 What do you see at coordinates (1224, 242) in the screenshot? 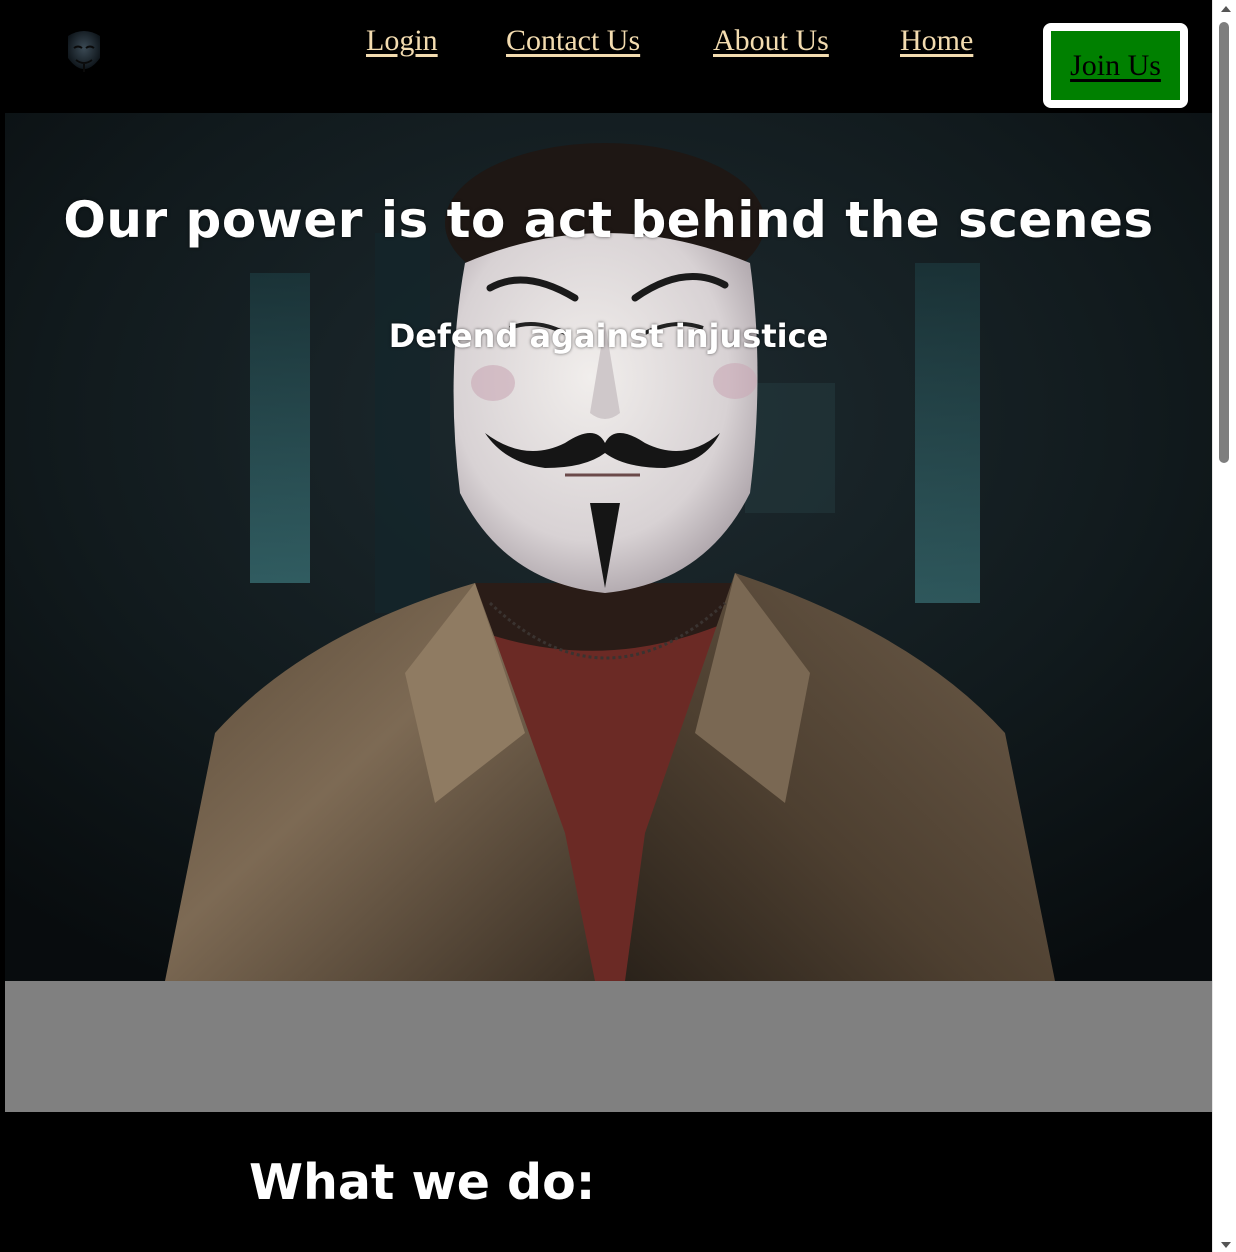
I see `scrollbar-thumb` at bounding box center [1224, 242].